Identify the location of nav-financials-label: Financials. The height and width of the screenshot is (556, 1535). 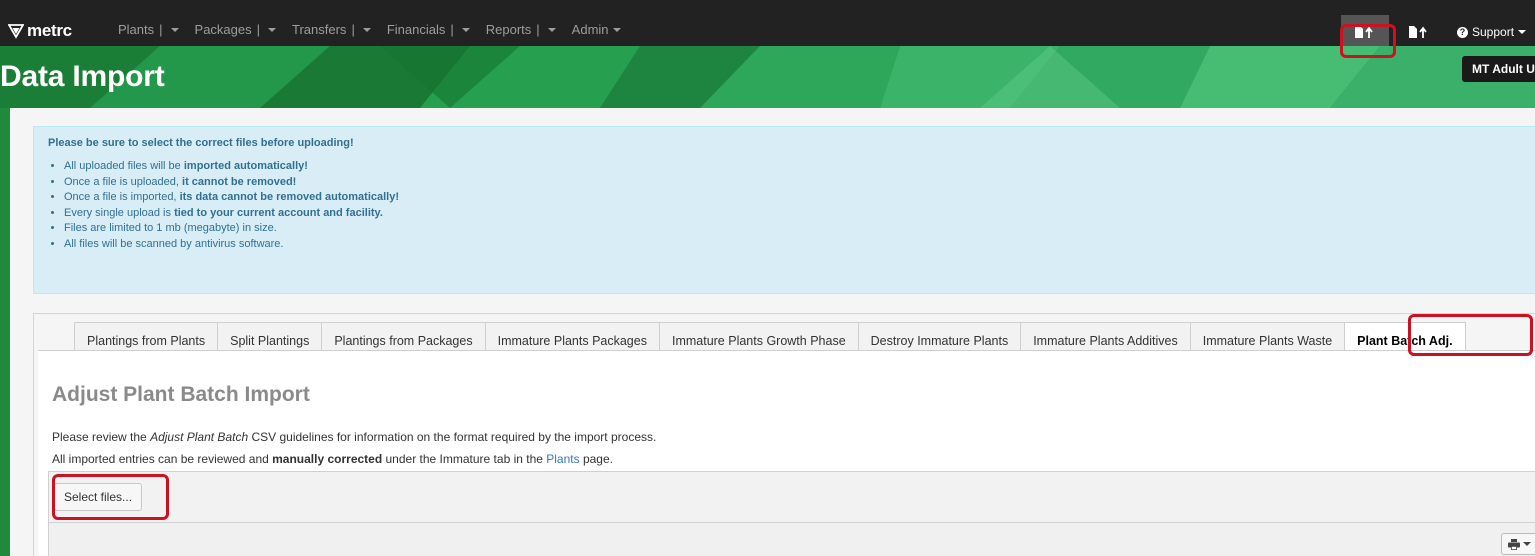
(416, 29).